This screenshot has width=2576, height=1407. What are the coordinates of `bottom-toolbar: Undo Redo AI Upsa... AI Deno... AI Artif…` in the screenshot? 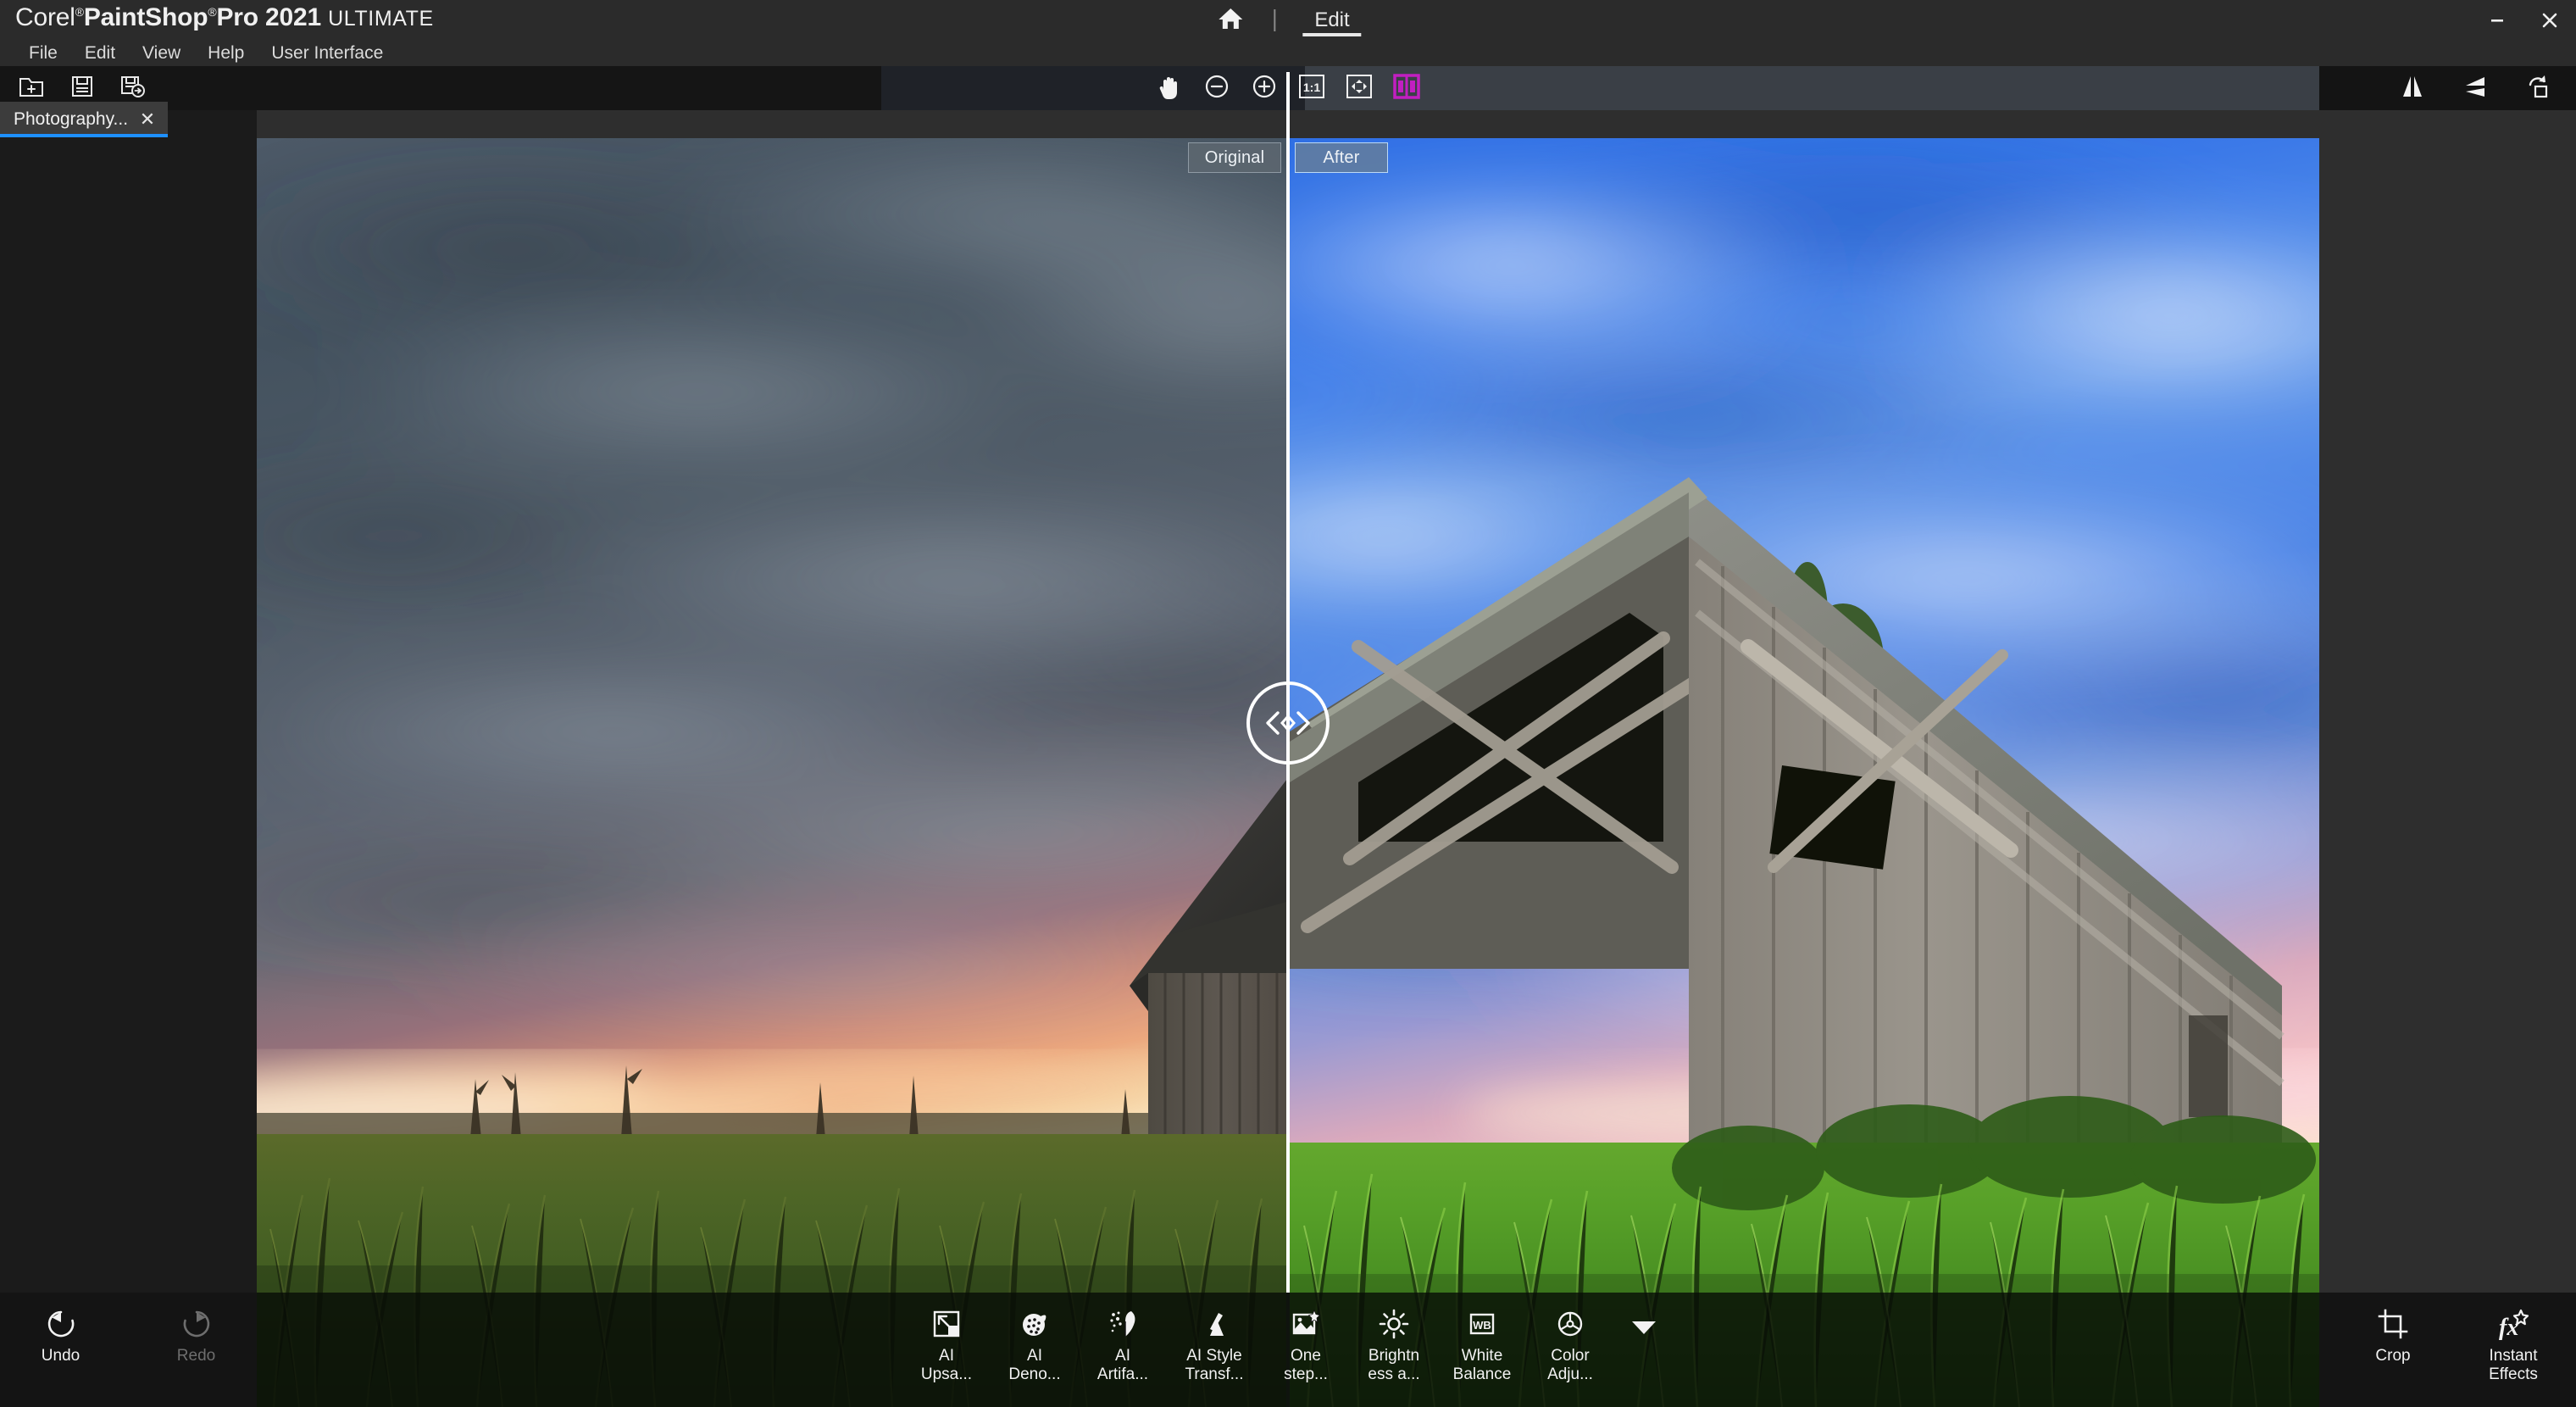 It's located at (1288, 1350).